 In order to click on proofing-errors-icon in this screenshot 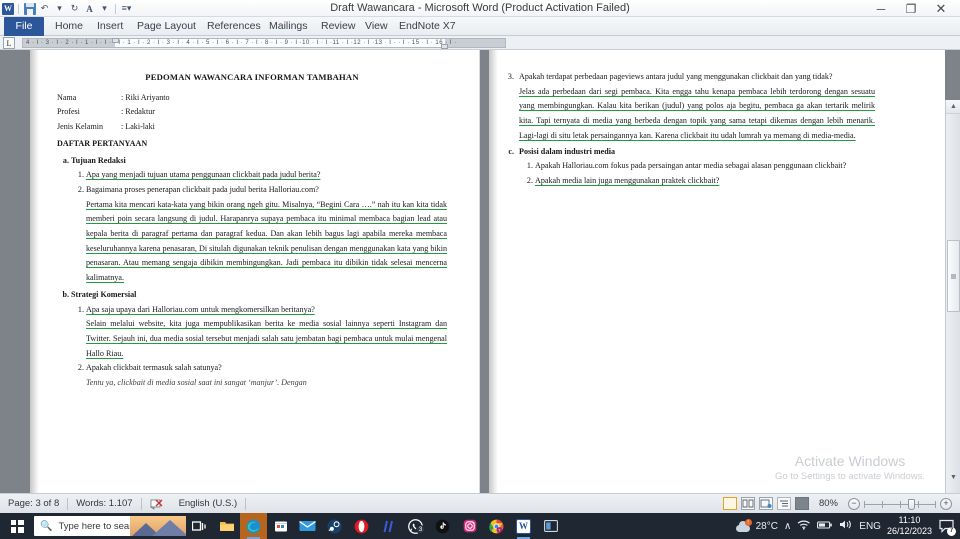, I will do `click(156, 504)`.